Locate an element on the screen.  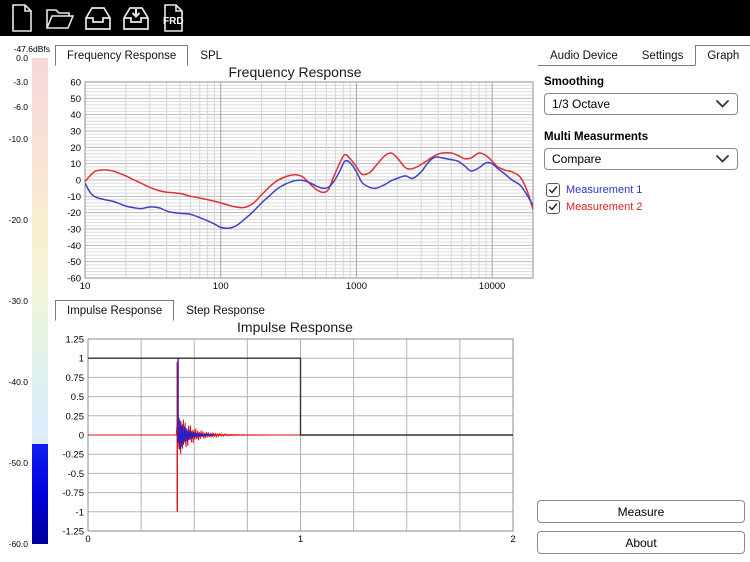
tab-label: Step Response is located at coordinates (225, 311).